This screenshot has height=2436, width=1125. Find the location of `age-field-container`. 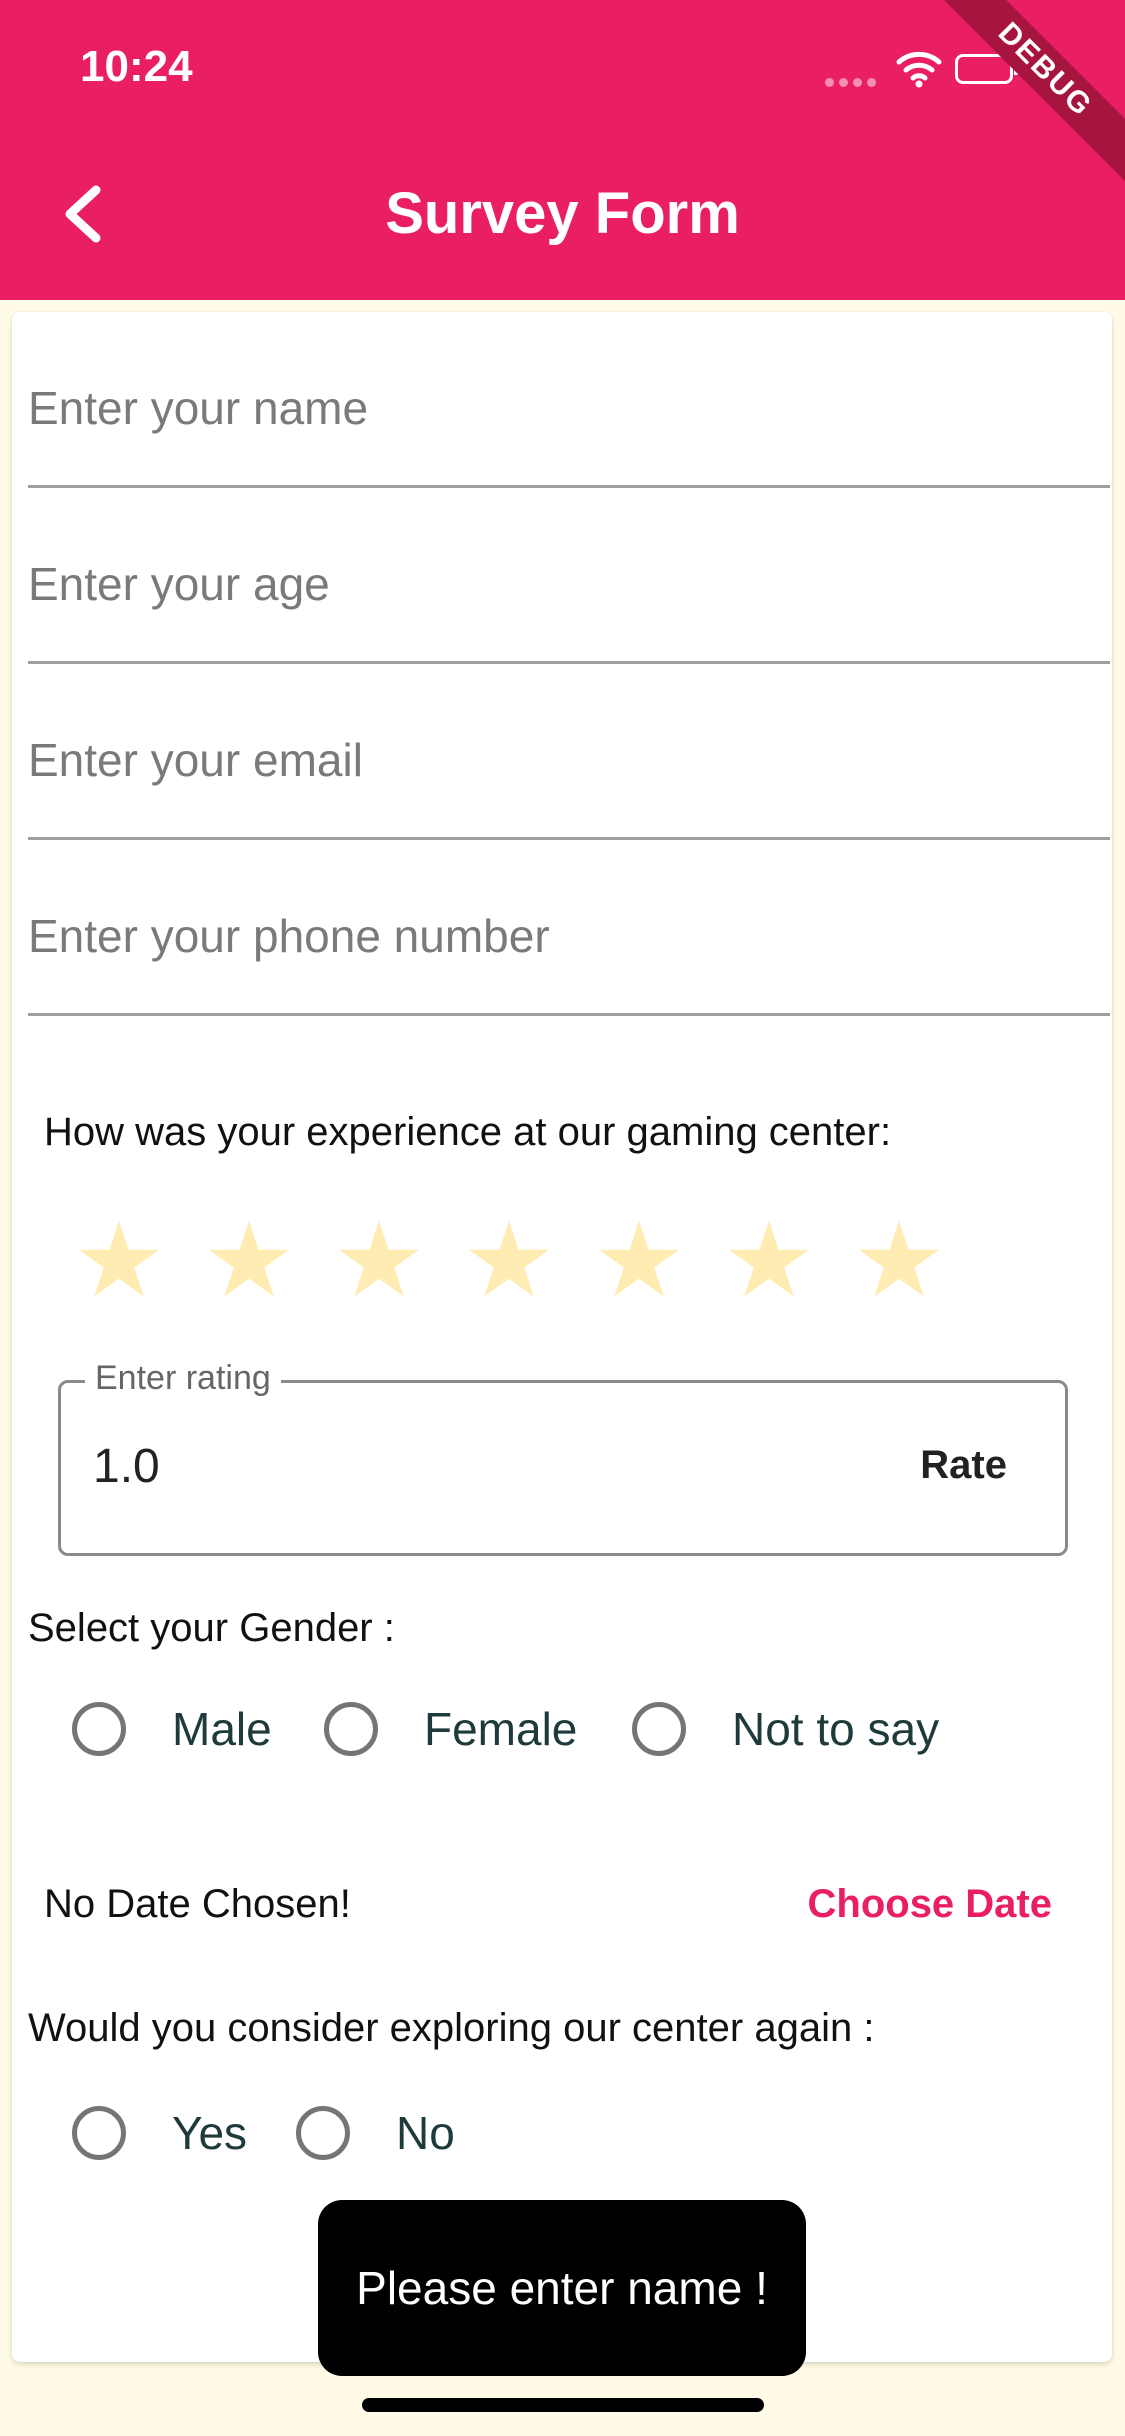

age-field-container is located at coordinates (569, 576).